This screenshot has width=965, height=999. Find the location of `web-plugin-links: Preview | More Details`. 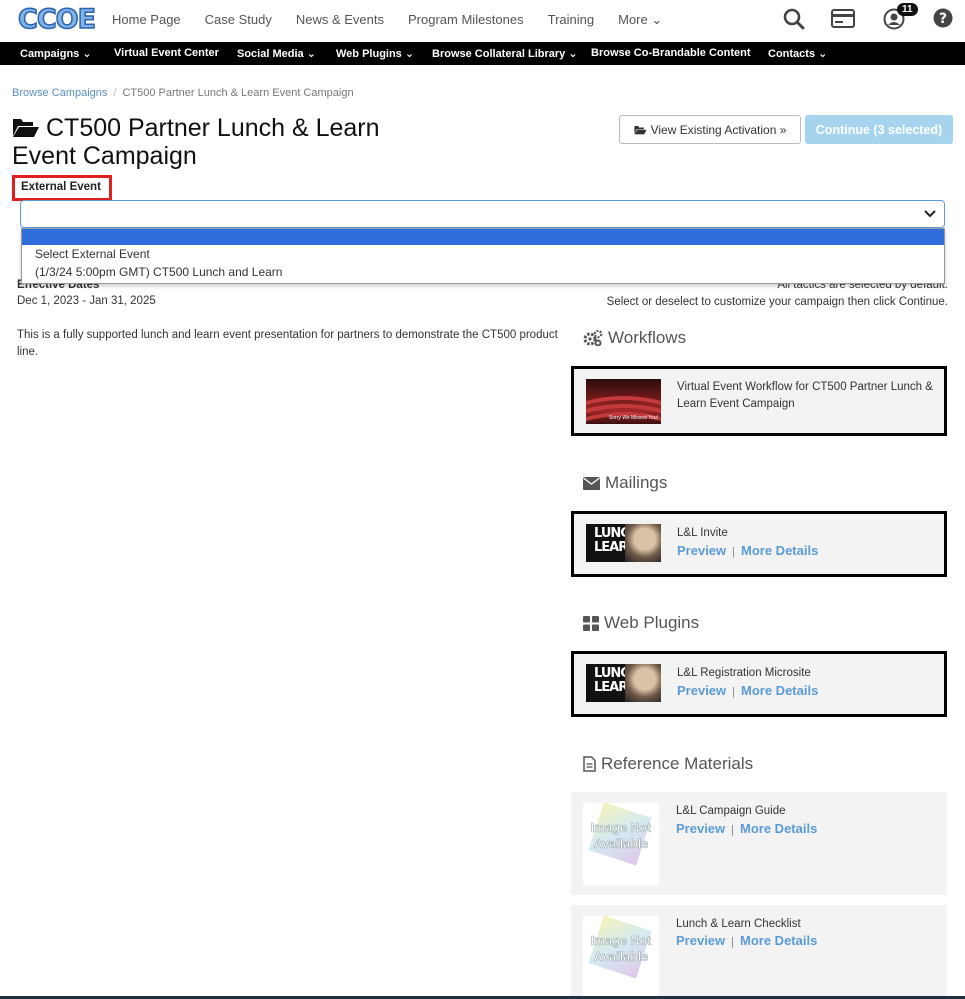

web-plugin-links: Preview | More Details is located at coordinates (748, 690).